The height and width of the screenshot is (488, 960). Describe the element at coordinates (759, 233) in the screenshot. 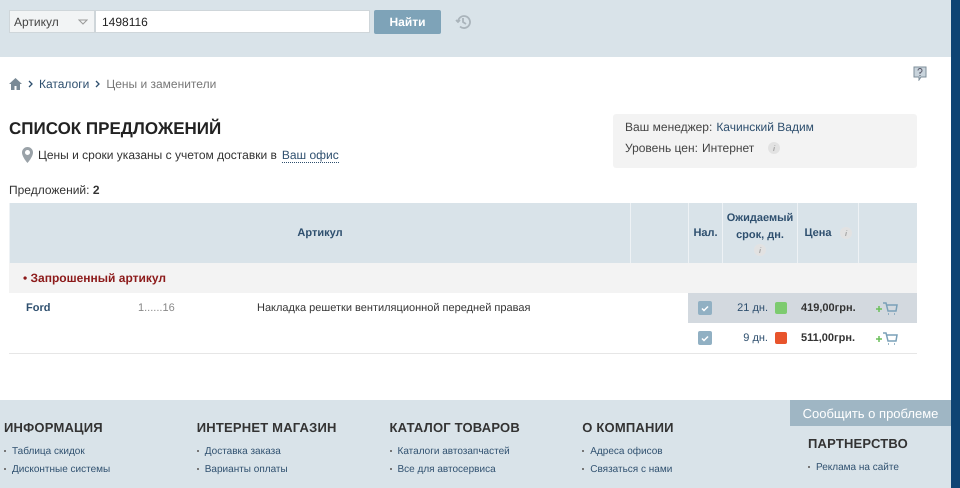

I see `column-header: Ожидаемый срок, дн.` at that location.